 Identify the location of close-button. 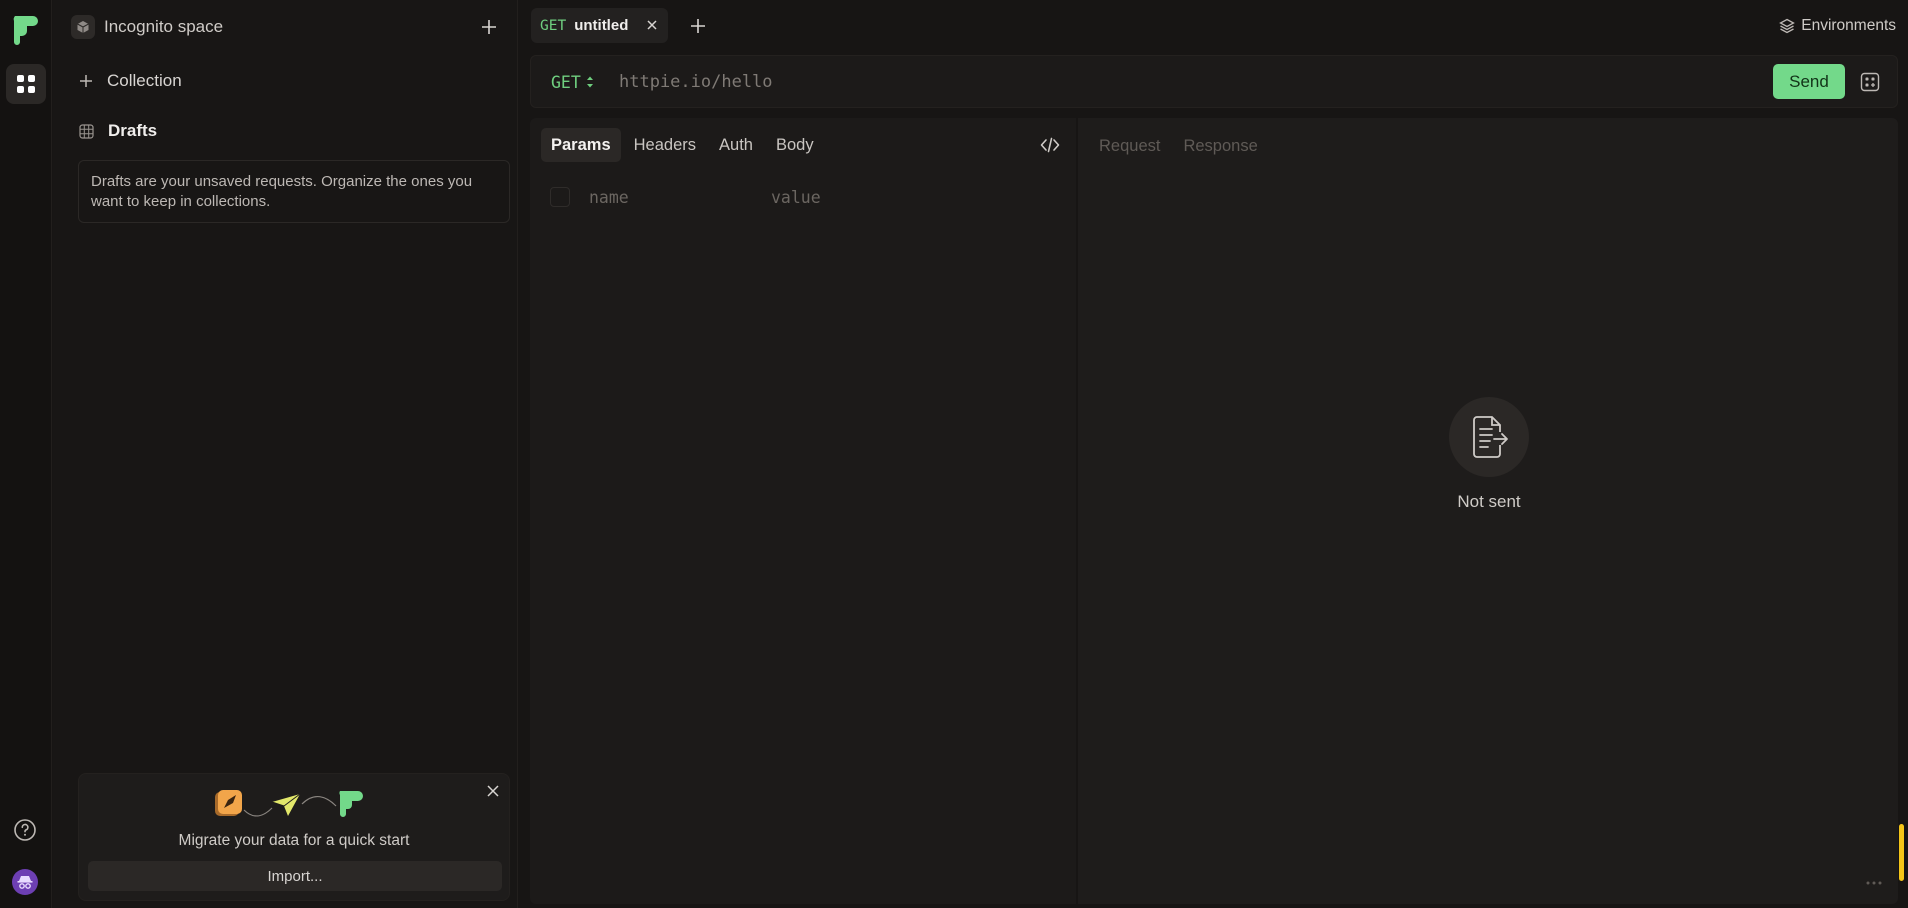
(493, 791).